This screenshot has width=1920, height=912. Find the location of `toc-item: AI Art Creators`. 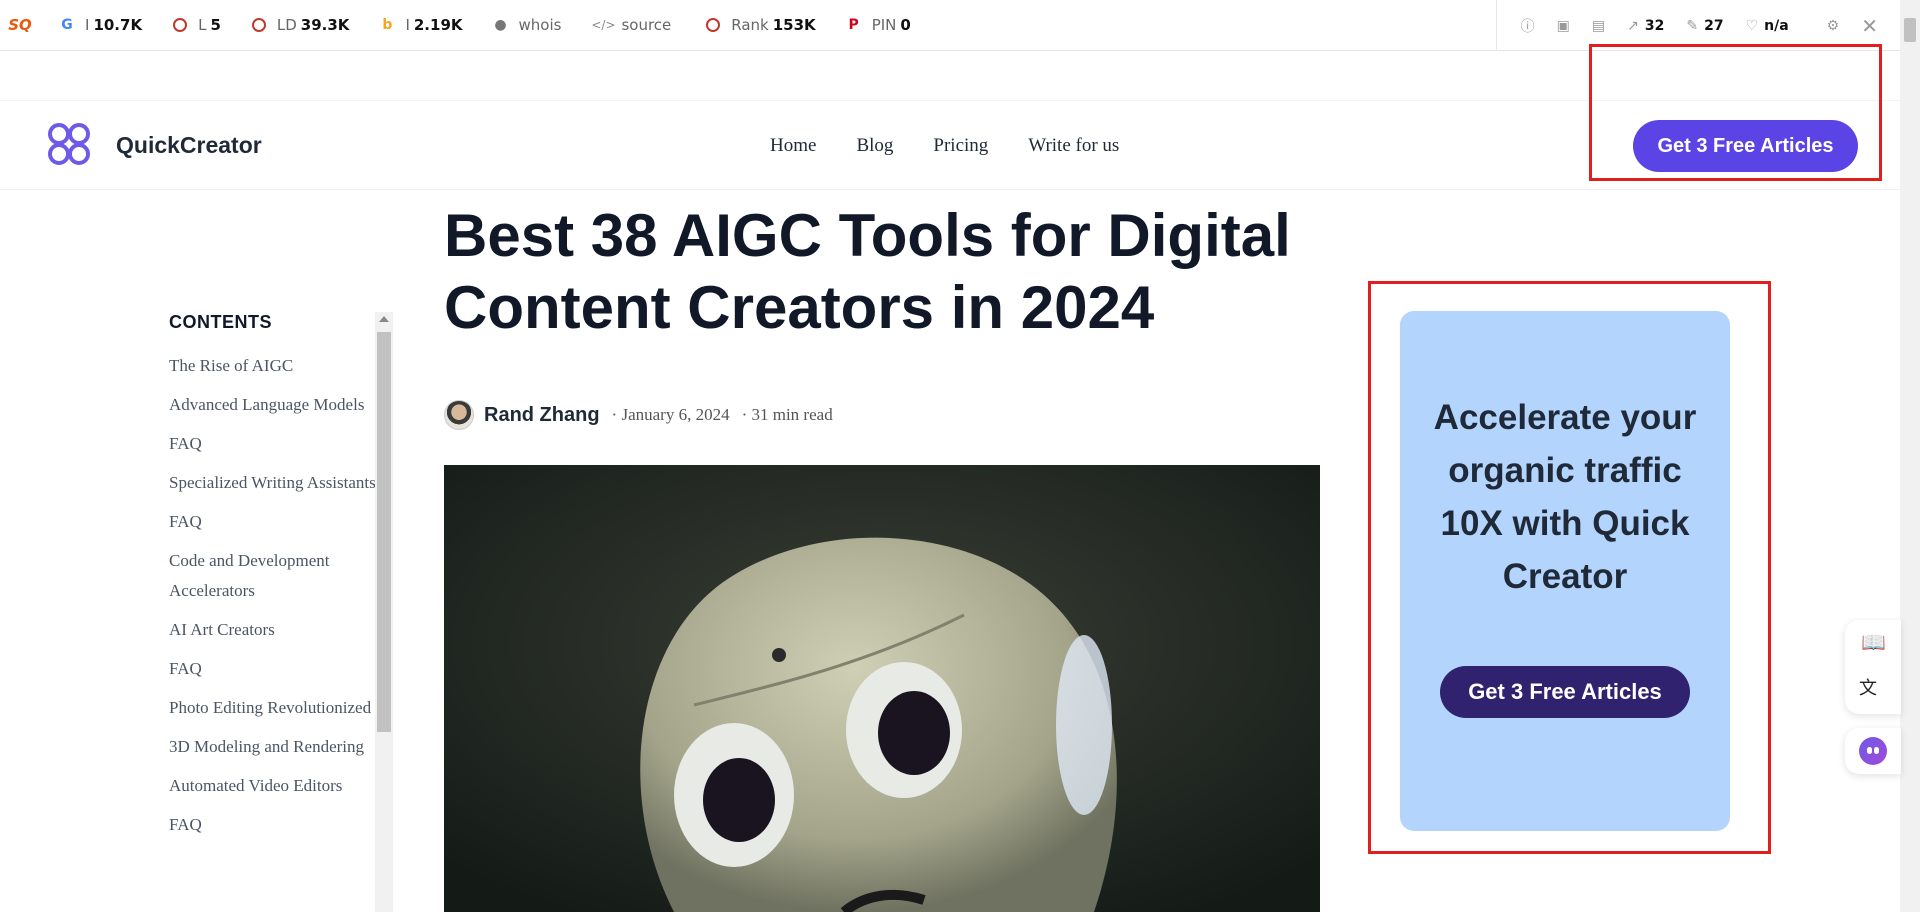

toc-item: AI Art Creators is located at coordinates (274, 630).